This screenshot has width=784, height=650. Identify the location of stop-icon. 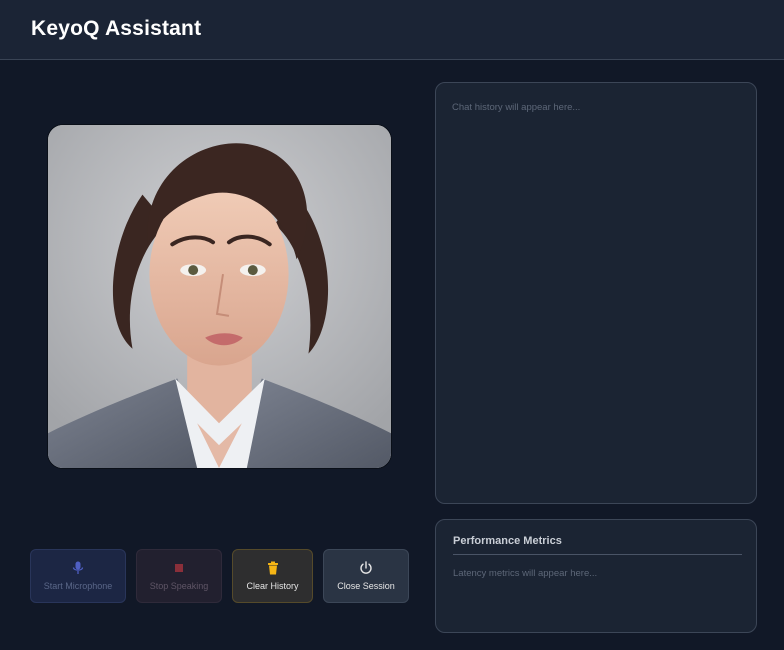
(179, 568).